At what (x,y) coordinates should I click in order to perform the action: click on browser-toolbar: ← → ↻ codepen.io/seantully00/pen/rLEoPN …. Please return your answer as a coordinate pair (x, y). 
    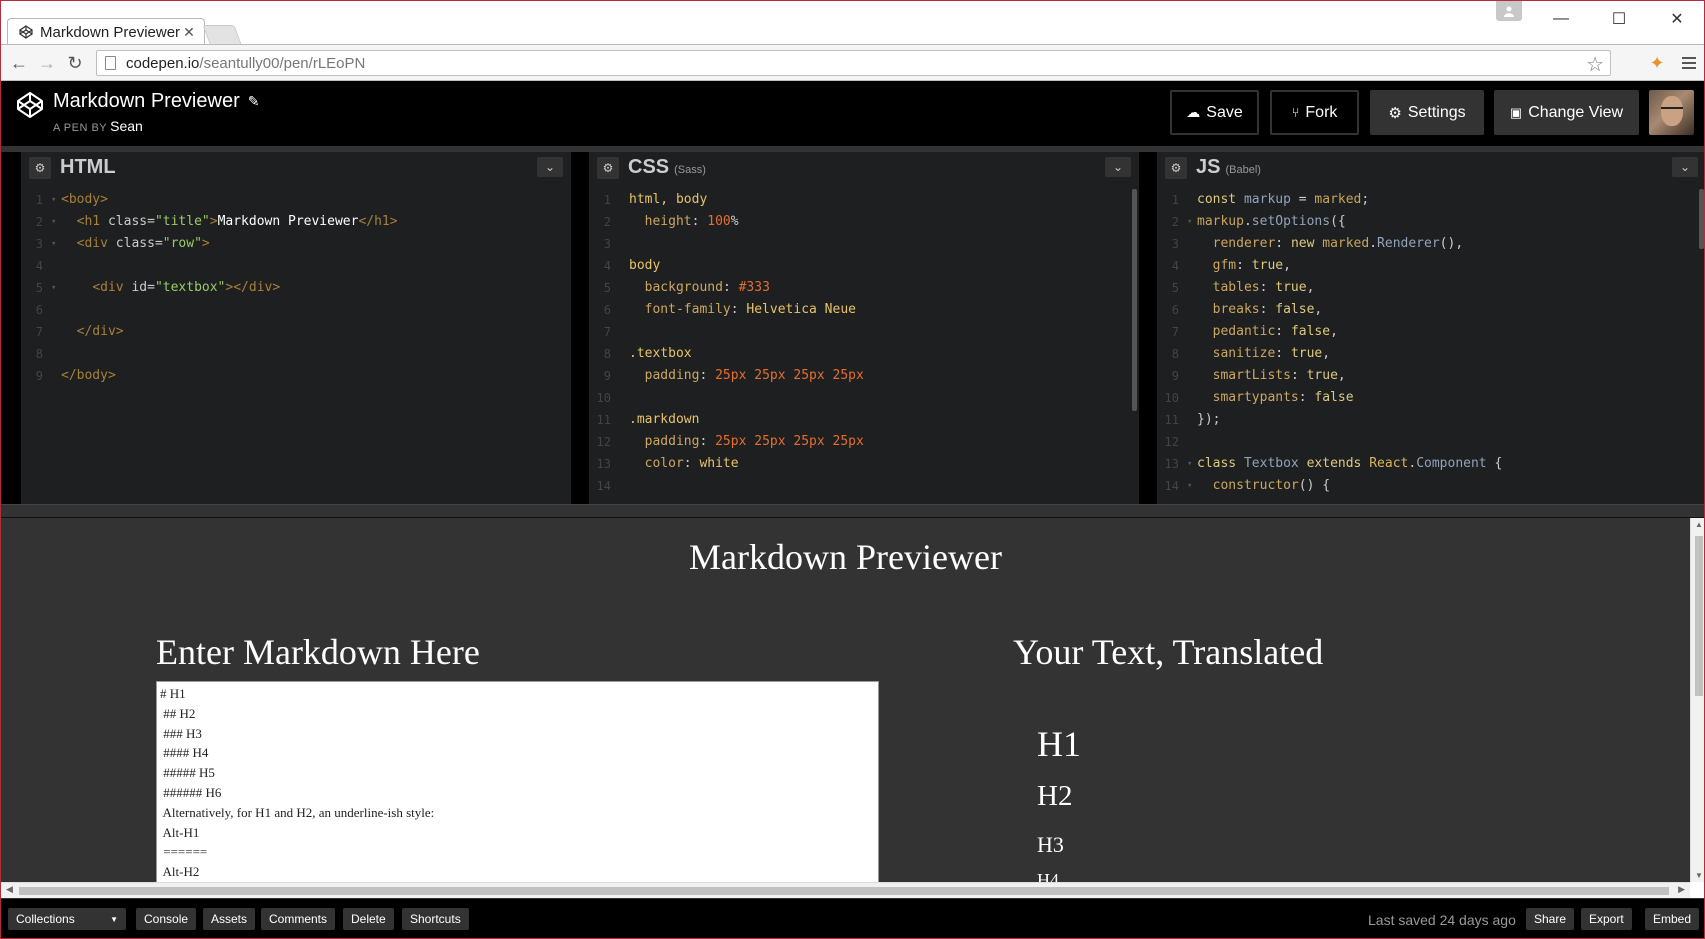
    Looking at the image, I should click on (852, 62).